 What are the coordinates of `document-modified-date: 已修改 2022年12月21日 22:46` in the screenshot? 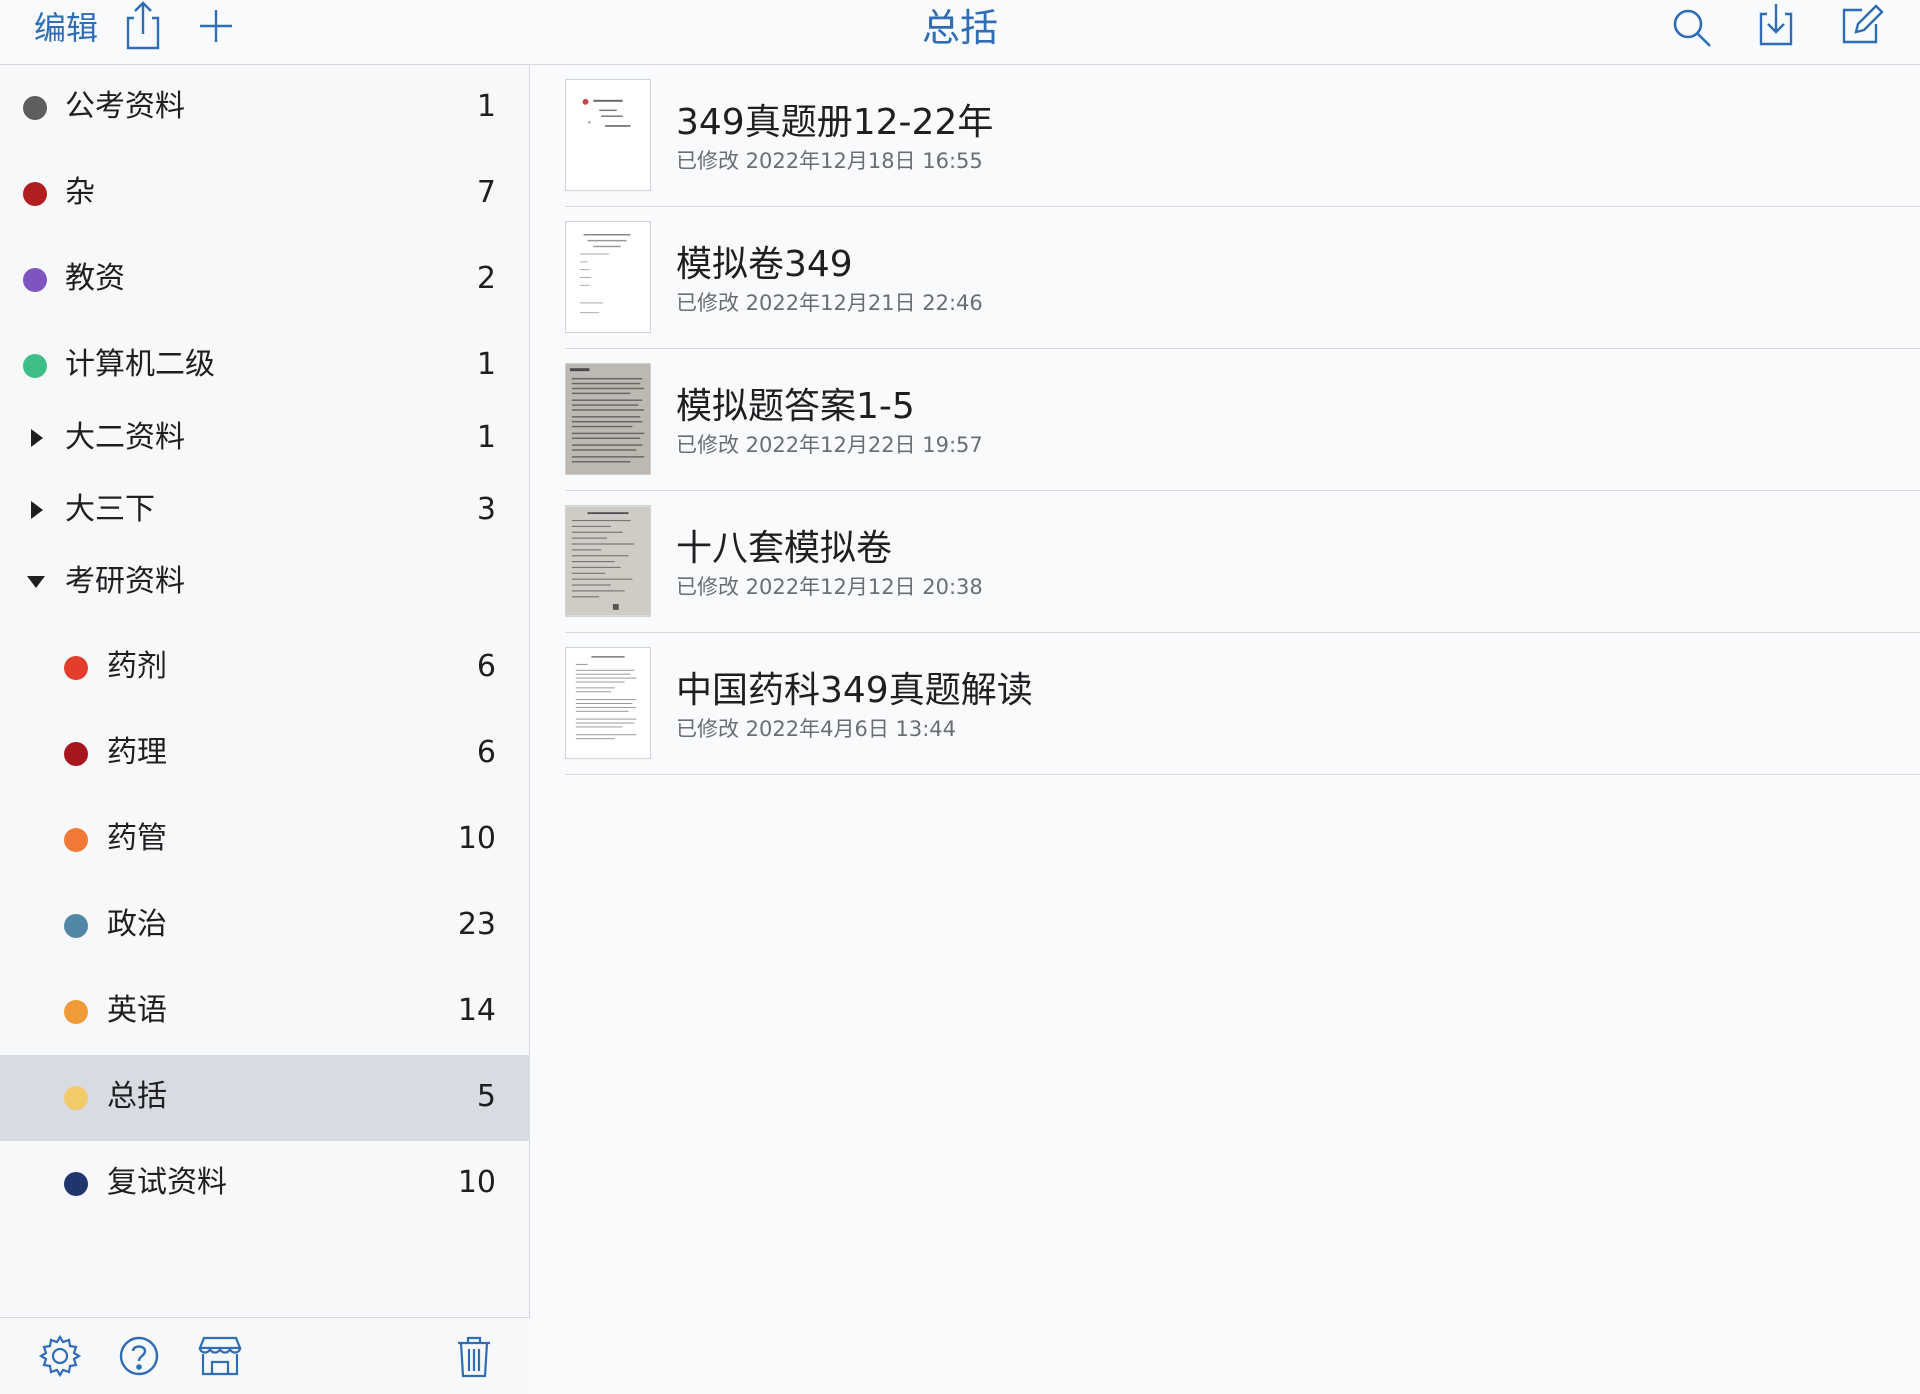 It's located at (829, 303).